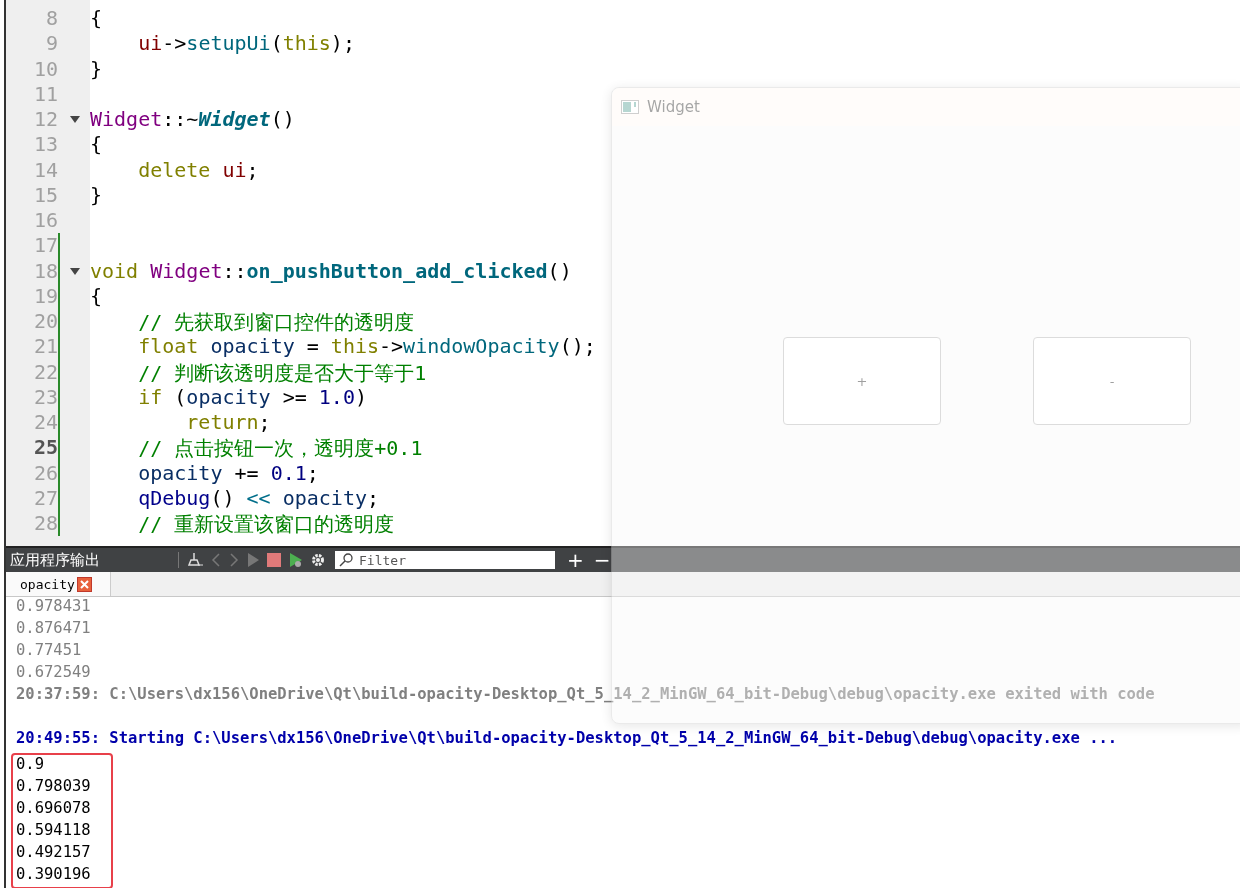 Image resolution: width=1240 pixels, height=888 pixels. What do you see at coordinates (45, 448) in the screenshot?
I see `line-number: 25` at bounding box center [45, 448].